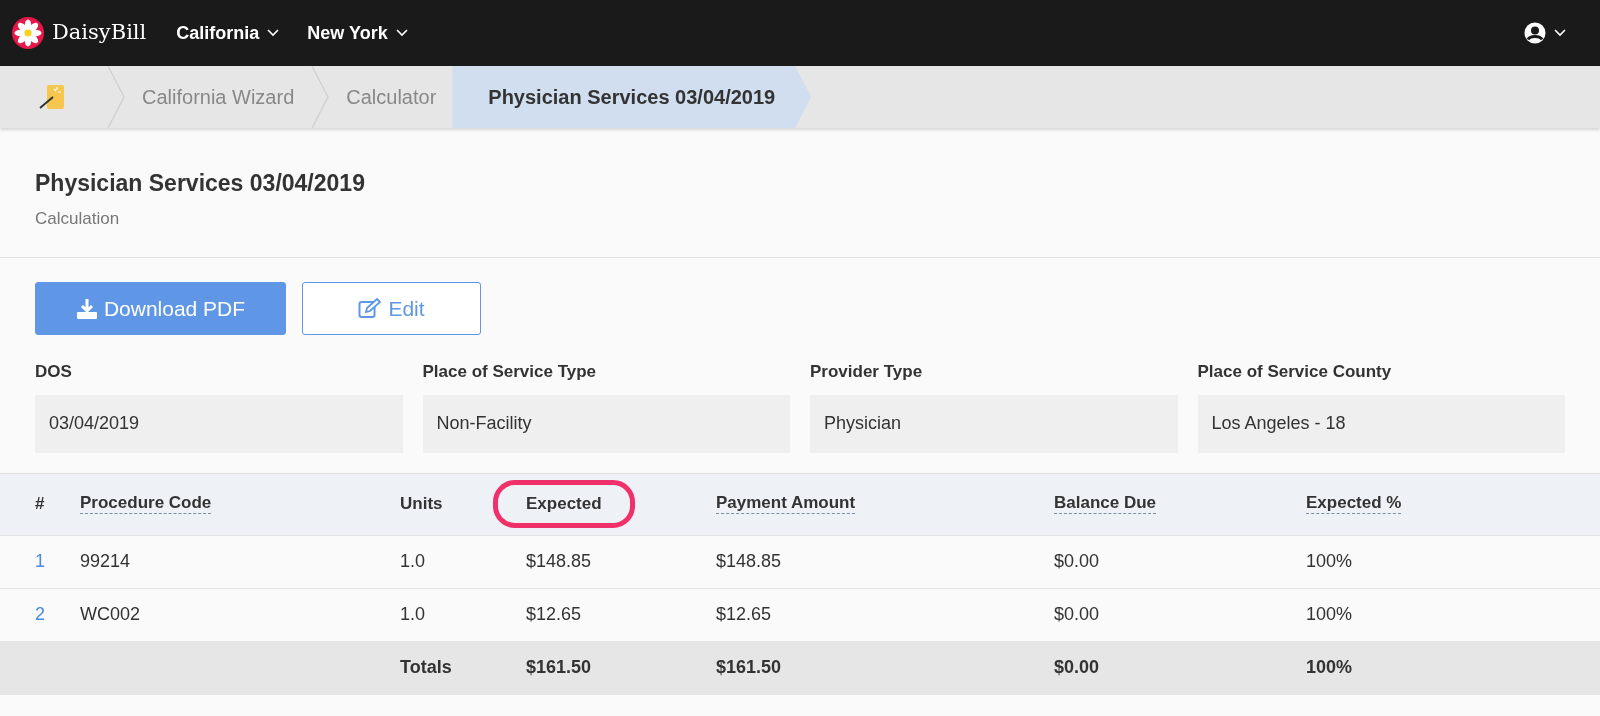  I want to click on field-label: Place of Service County, so click(1295, 372).